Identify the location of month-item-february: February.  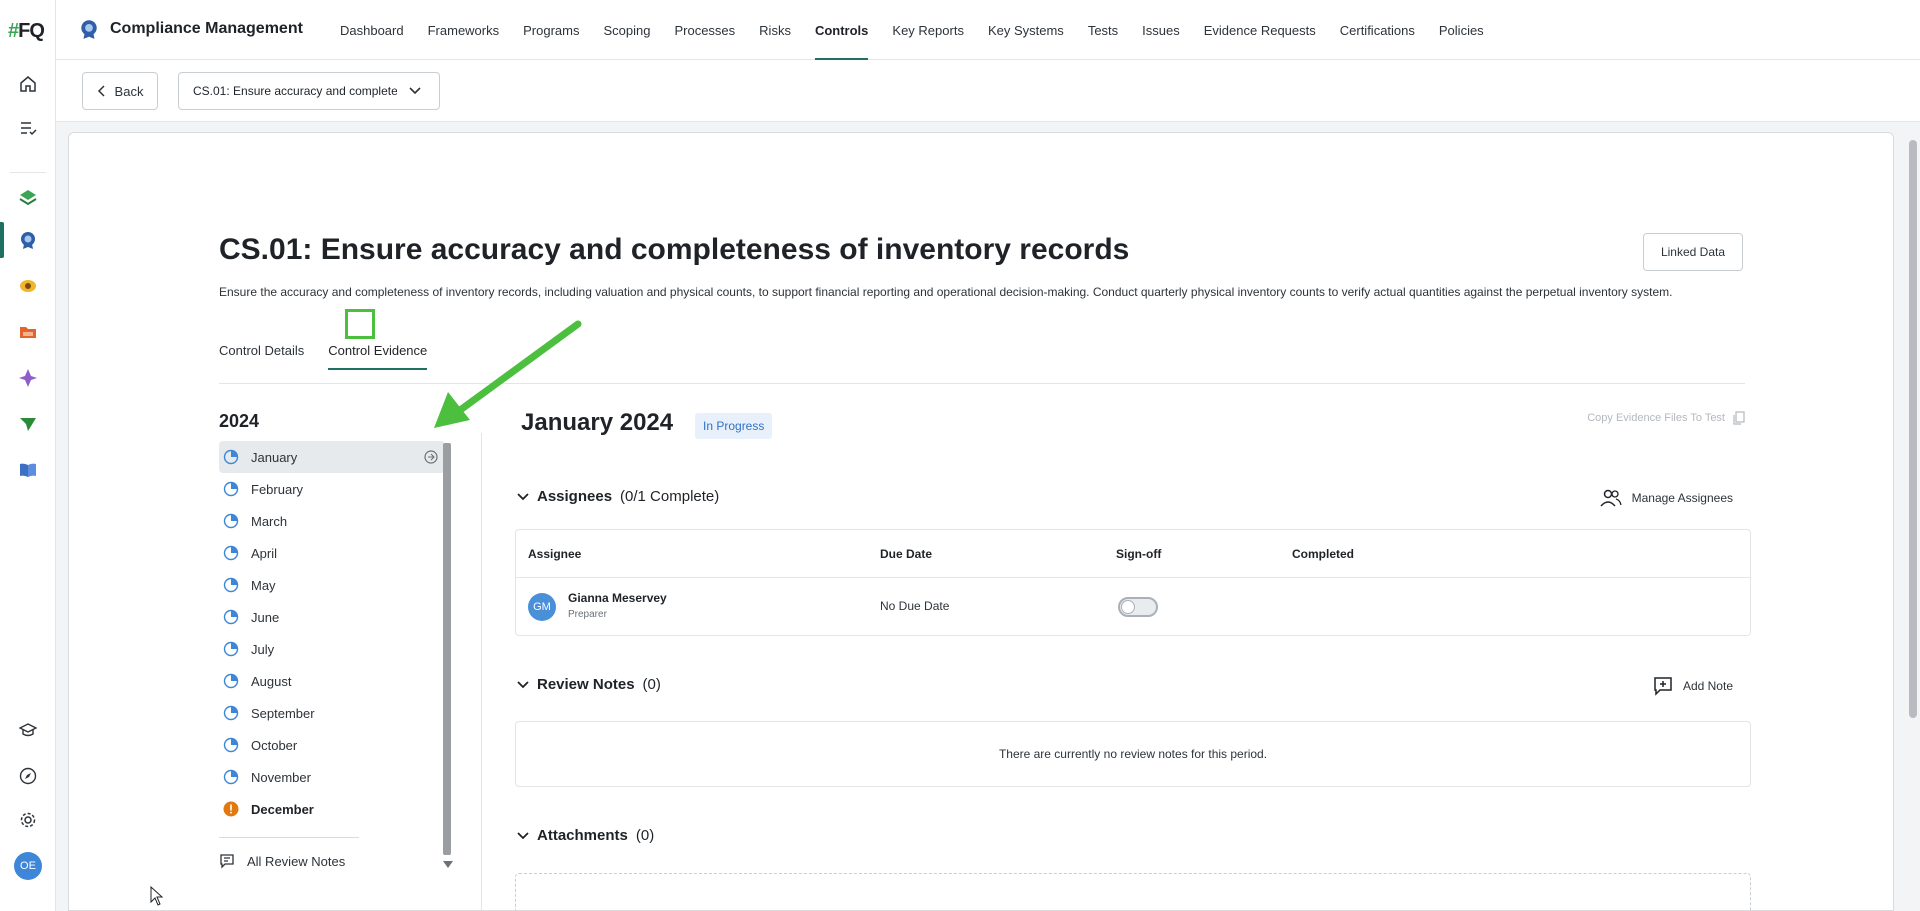
(332, 489).